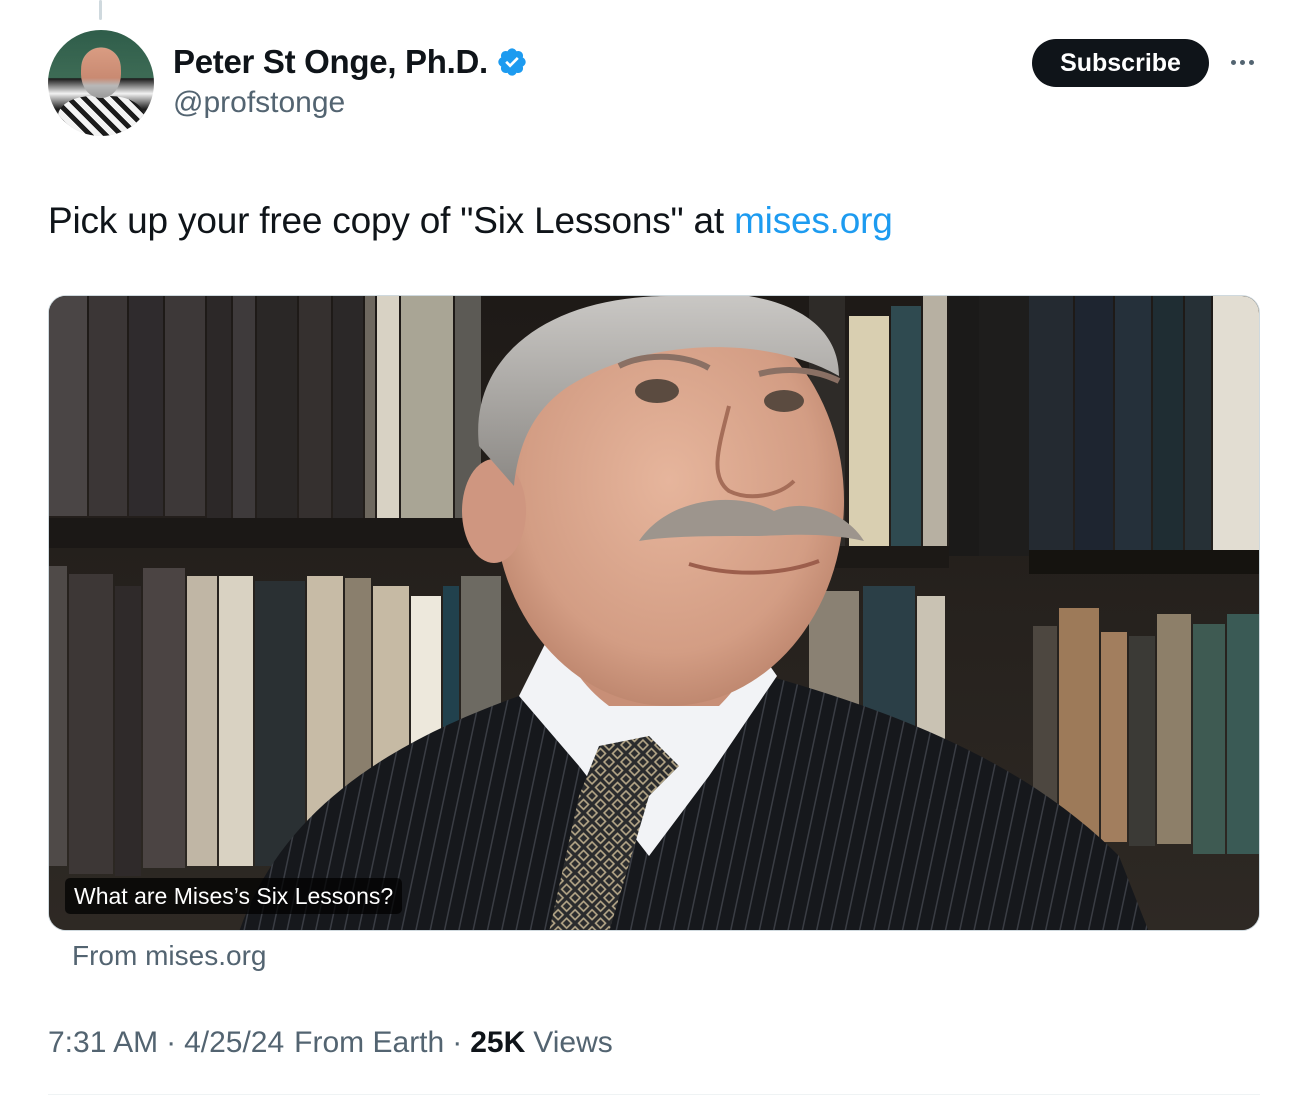 The width and height of the screenshot is (1312, 1100). I want to click on thread-connector-line, so click(100, 10).